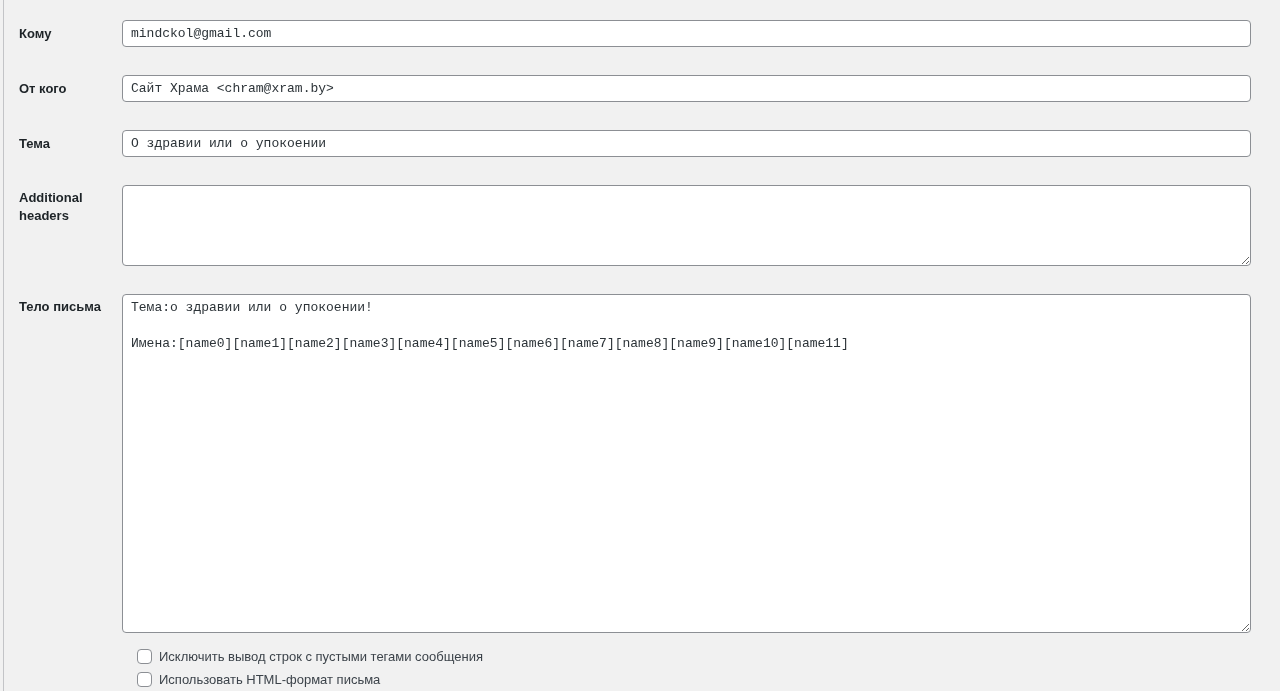 Image resolution: width=1280 pixels, height=691 pixels. Describe the element at coordinates (35, 34) in the screenshot. I see `field-label: Кому` at that location.